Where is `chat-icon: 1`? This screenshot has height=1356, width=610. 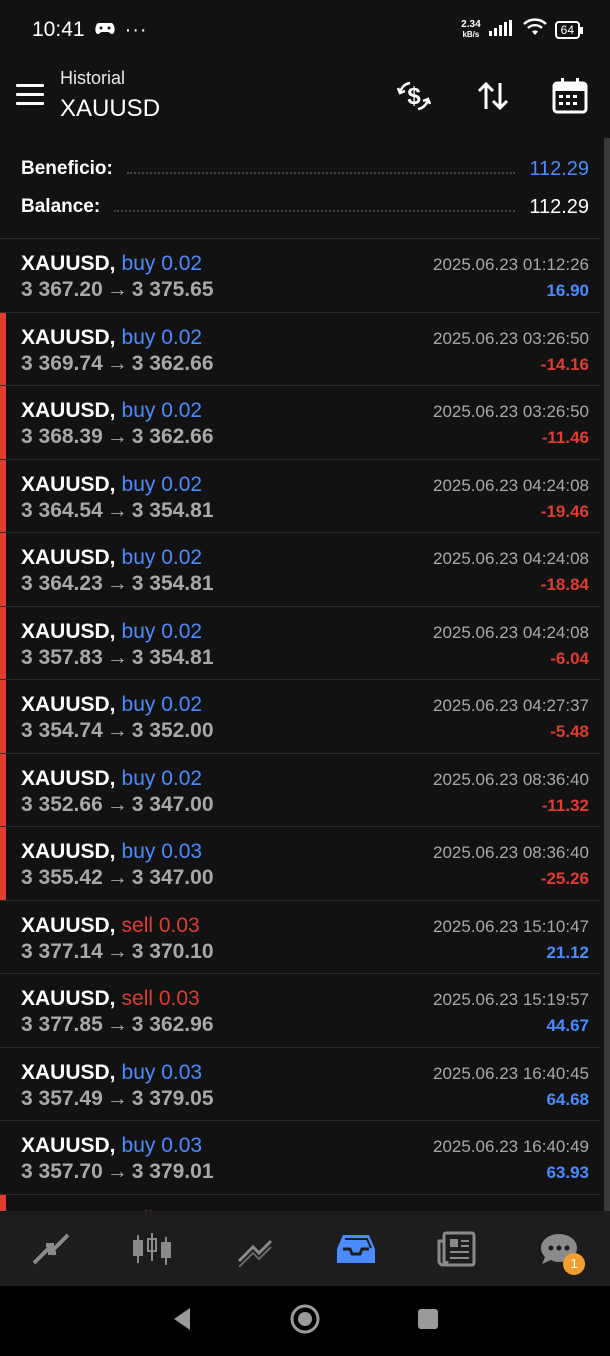
chat-icon: 1 is located at coordinates (559, 1249).